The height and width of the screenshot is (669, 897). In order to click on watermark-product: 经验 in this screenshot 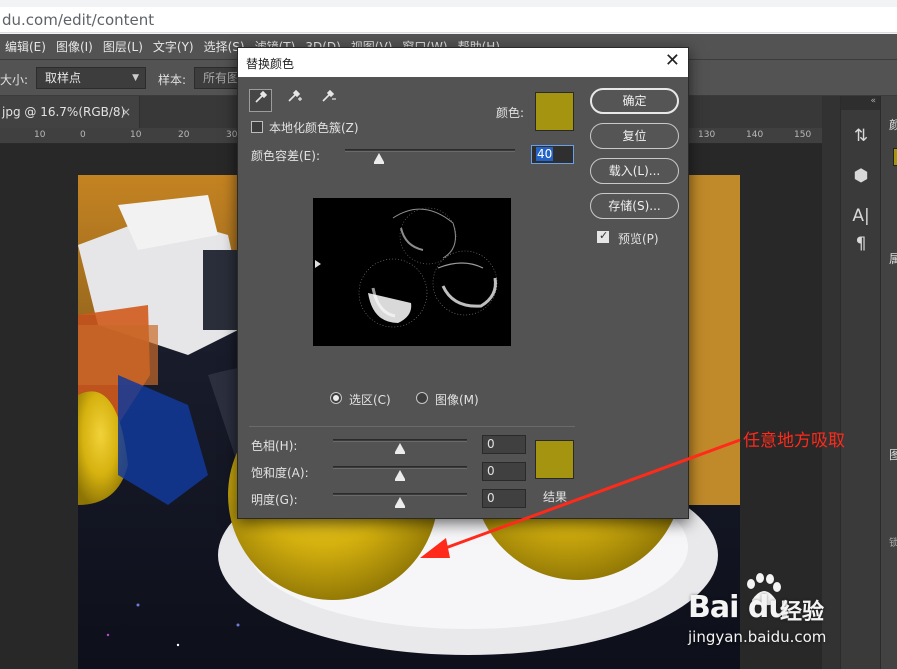, I will do `click(802, 612)`.